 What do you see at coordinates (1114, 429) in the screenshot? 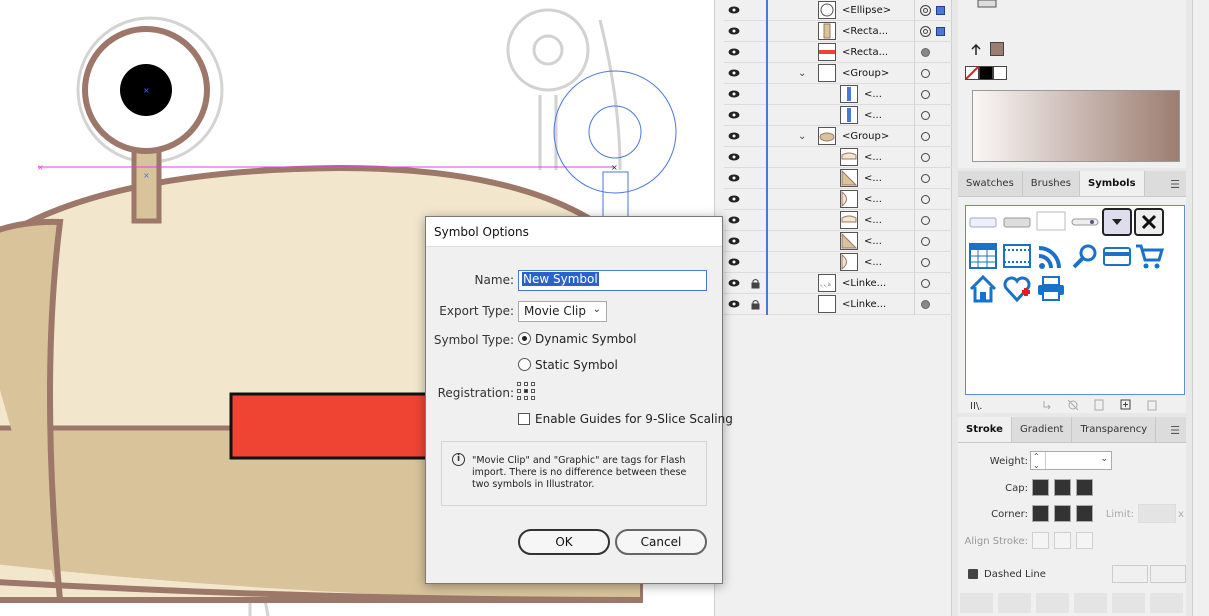
I see `tab-transparency: Transparency` at bounding box center [1114, 429].